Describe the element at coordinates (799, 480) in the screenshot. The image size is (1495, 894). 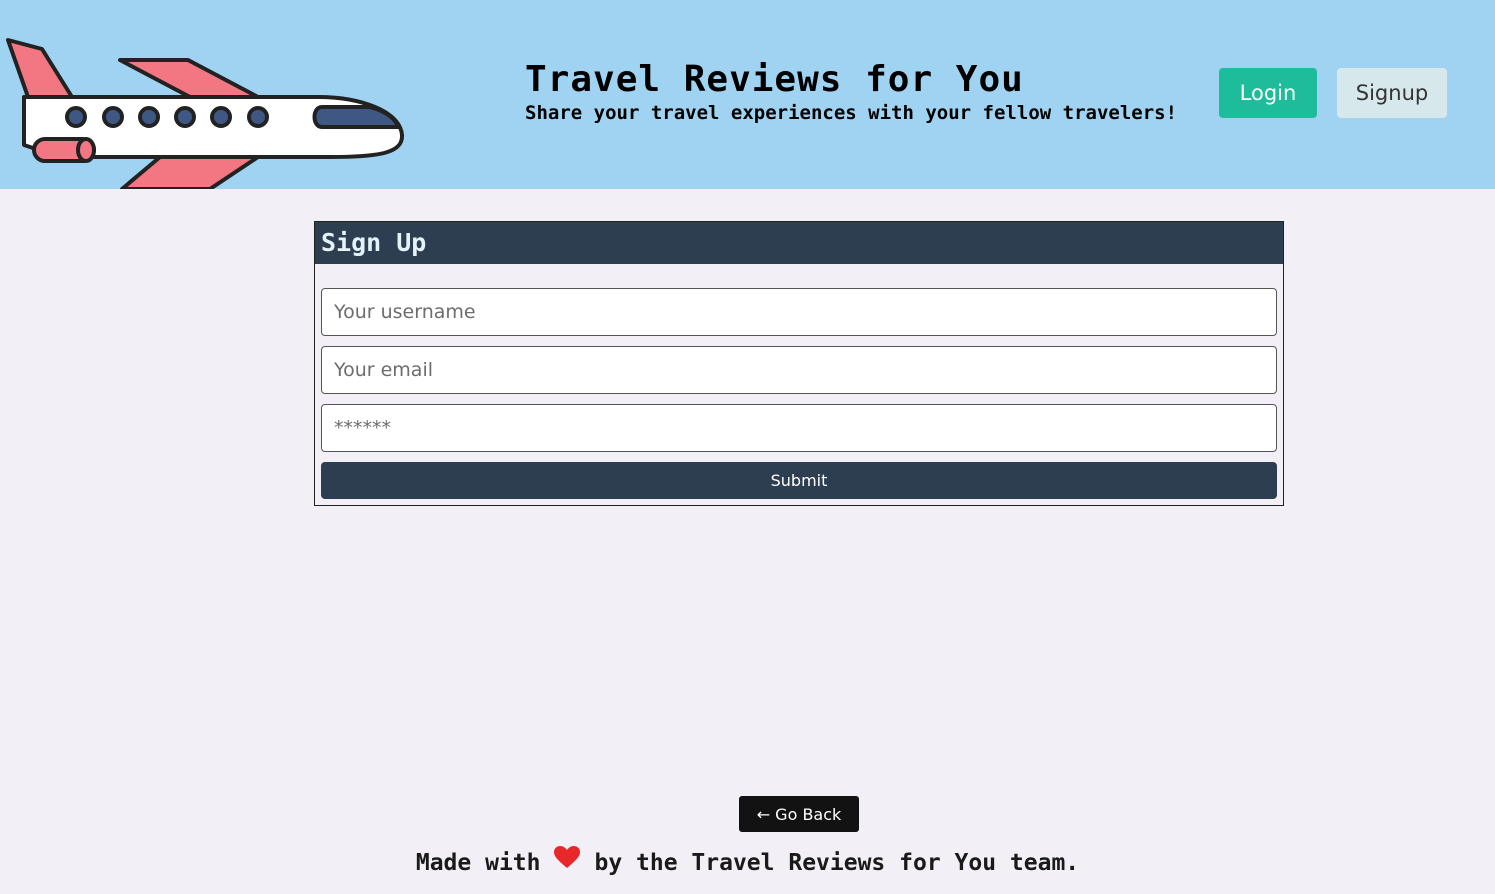
I see `submit-button: Submit` at that location.